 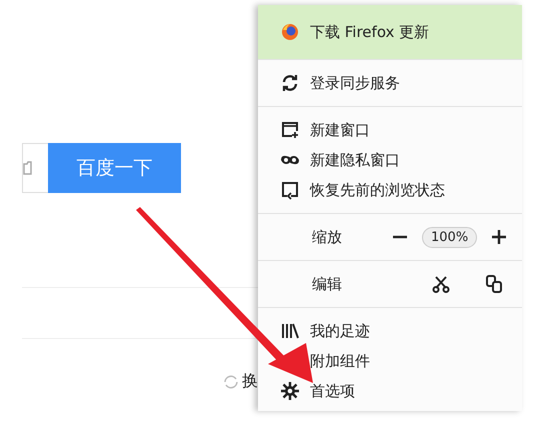 What do you see at coordinates (450, 237) in the screenshot?
I see `zoom-reset-button: 100%` at bounding box center [450, 237].